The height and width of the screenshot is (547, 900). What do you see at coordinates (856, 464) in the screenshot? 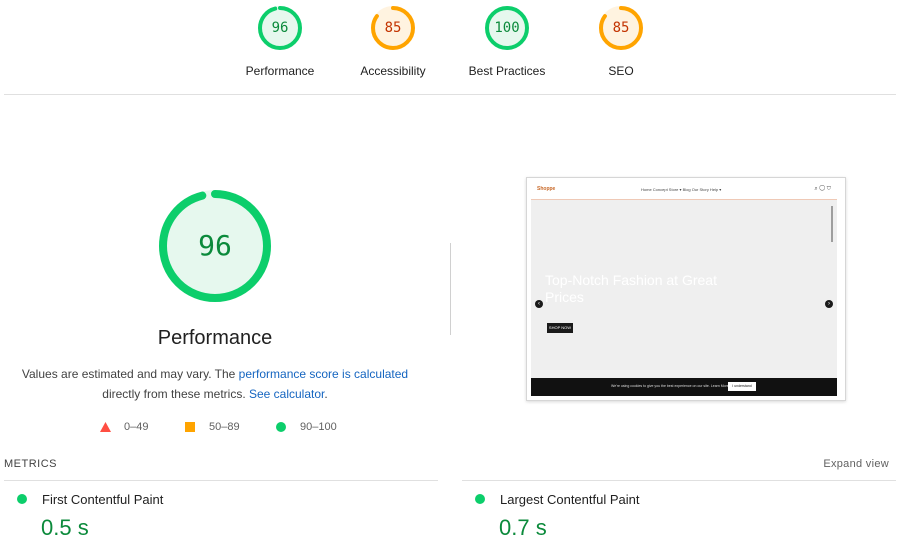
I see `expand-view-button: Expand view` at bounding box center [856, 464].